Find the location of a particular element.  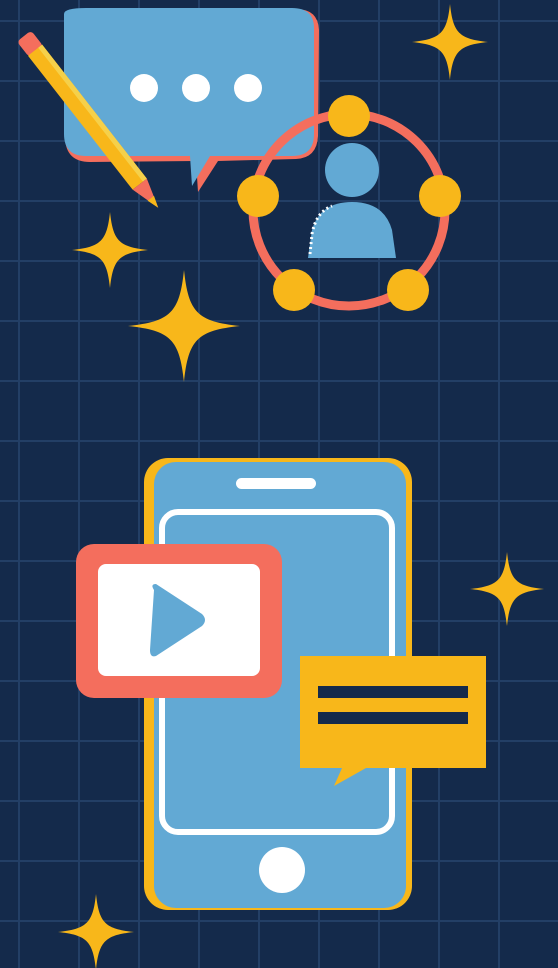

video-player-icon is located at coordinates (179, 621).